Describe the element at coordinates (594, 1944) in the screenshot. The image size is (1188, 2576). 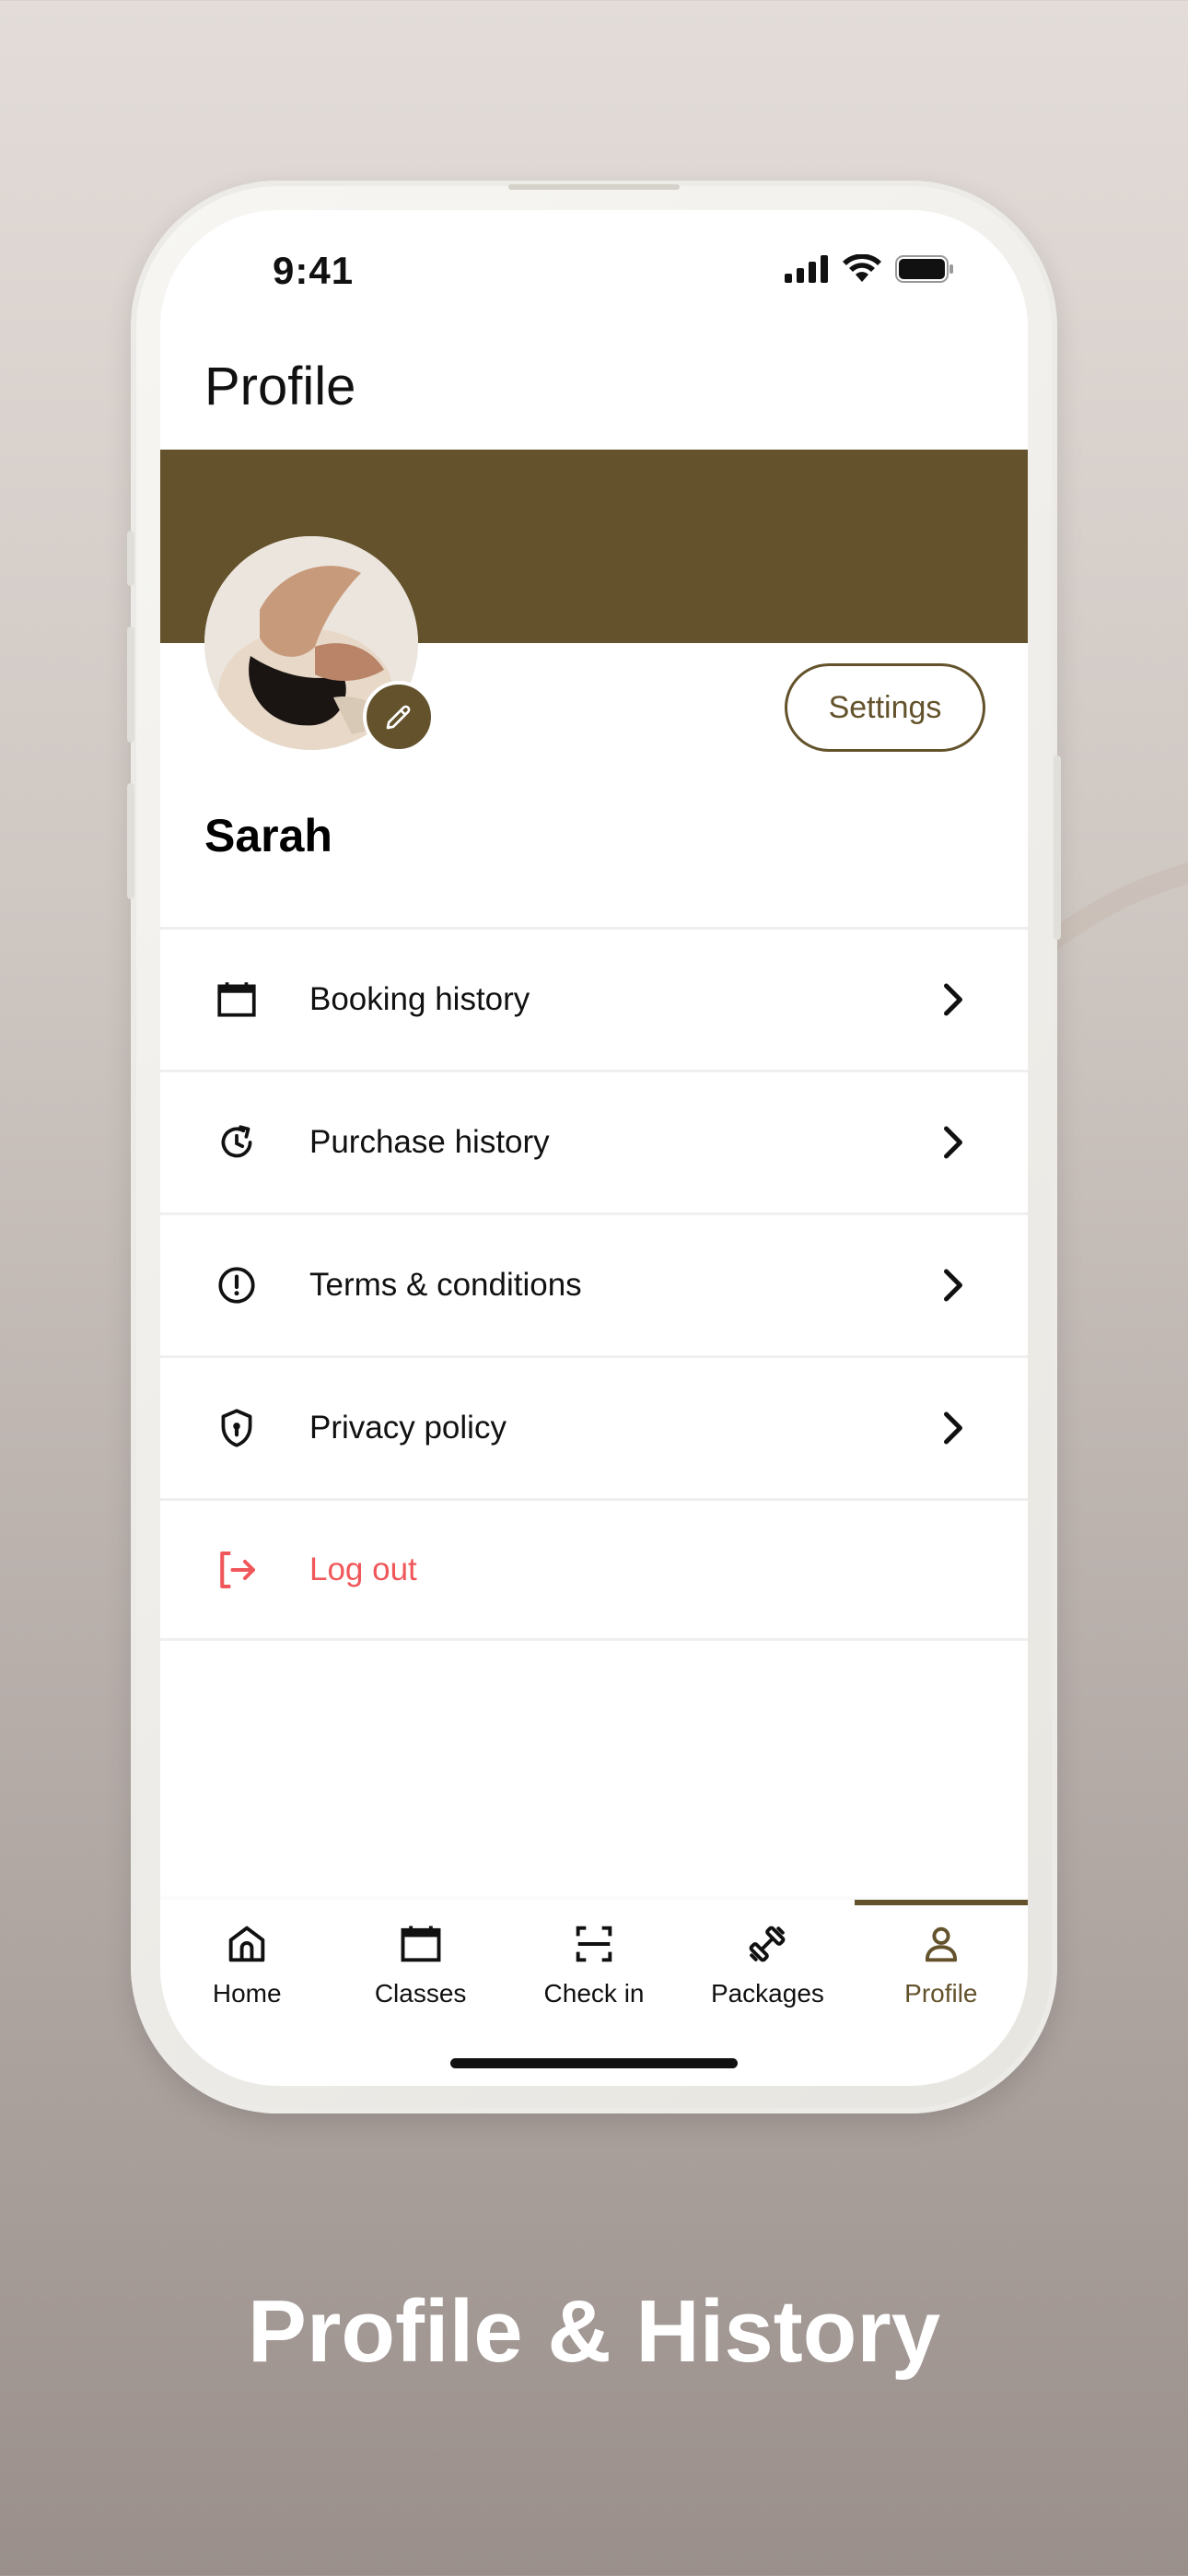
I see `scan-icon` at that location.